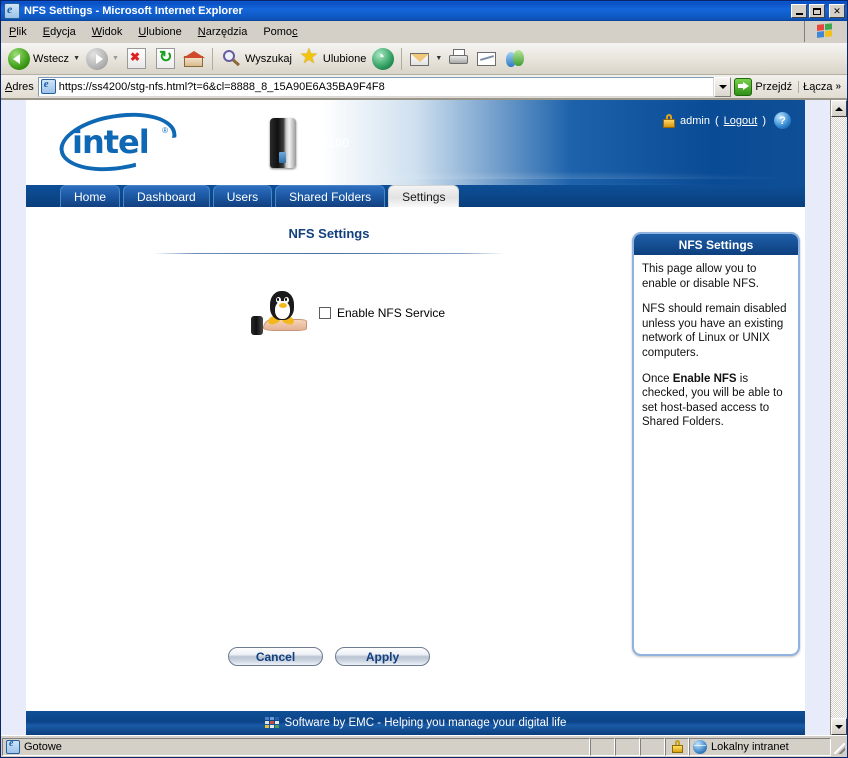  I want to click on emc-logo-icon, so click(271, 723).